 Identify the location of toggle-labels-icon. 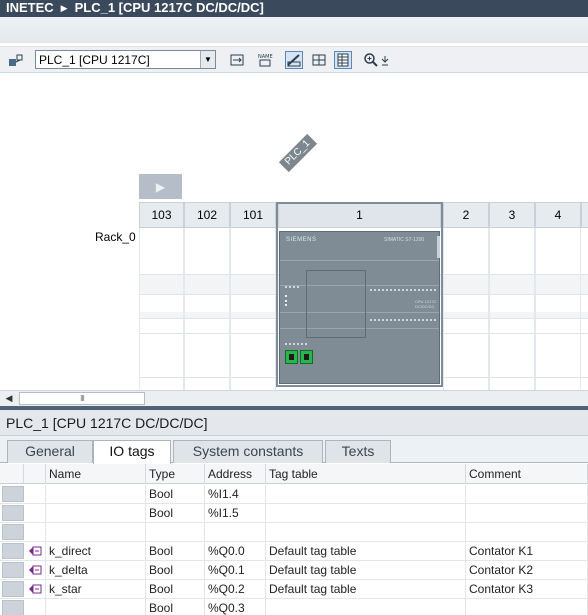
(294, 60).